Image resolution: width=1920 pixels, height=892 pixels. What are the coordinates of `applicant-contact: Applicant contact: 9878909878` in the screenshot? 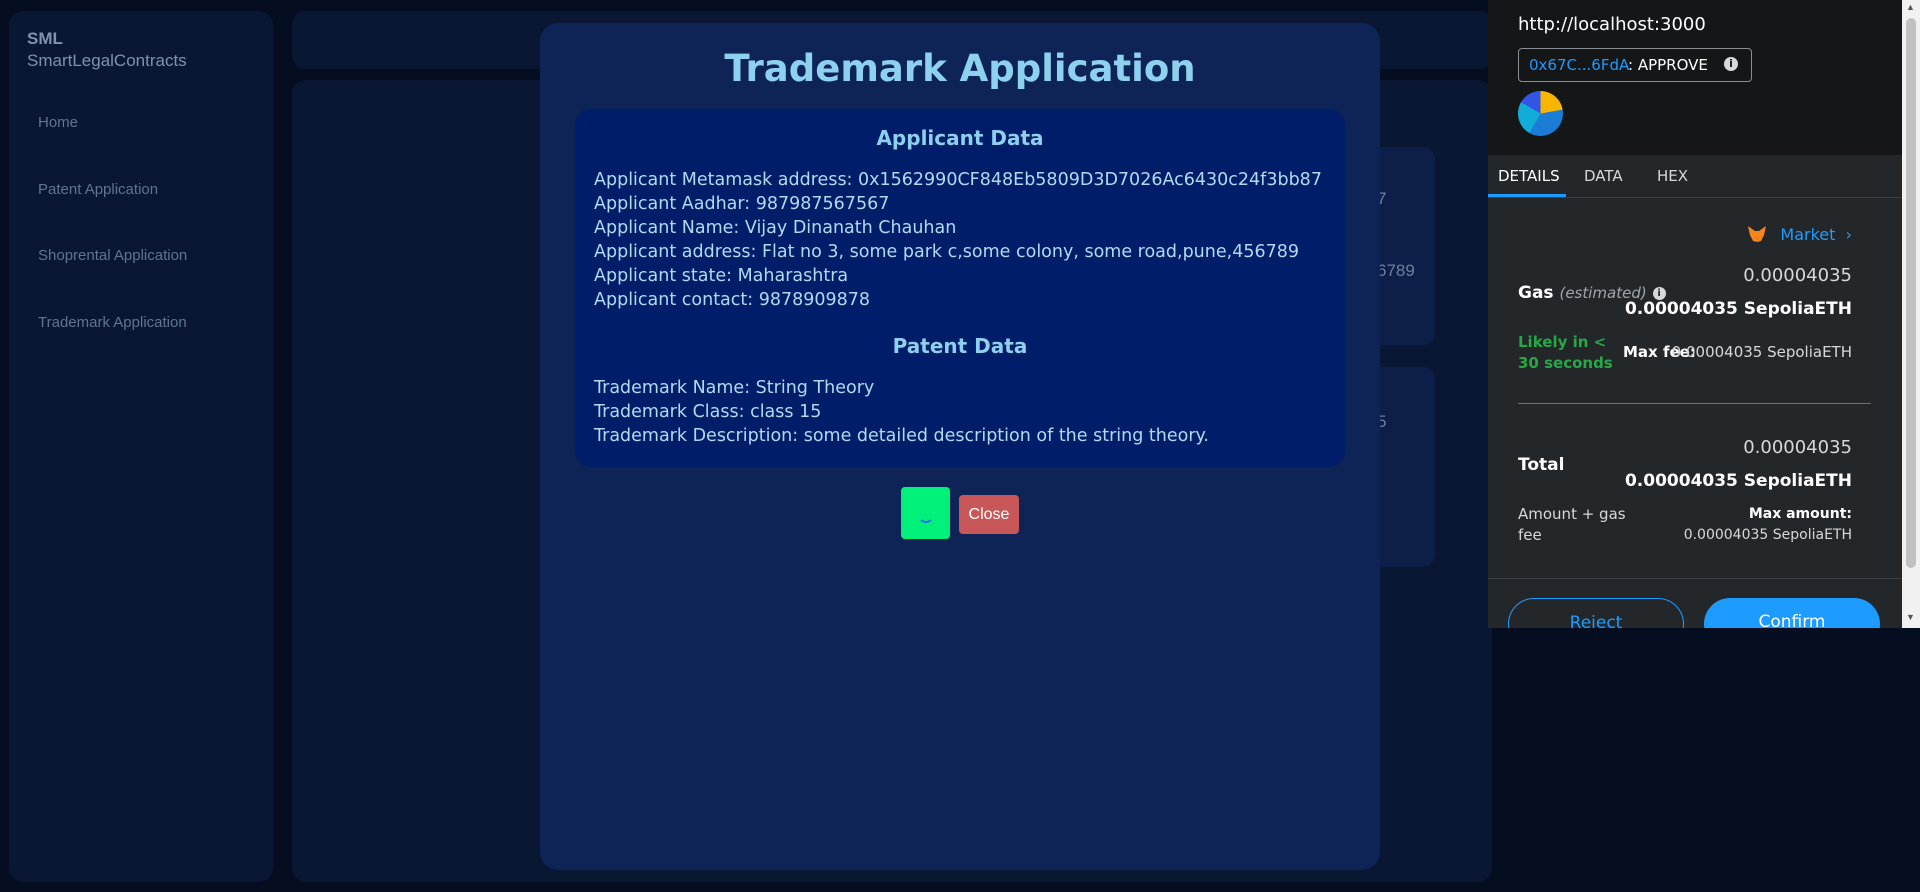 It's located at (732, 300).